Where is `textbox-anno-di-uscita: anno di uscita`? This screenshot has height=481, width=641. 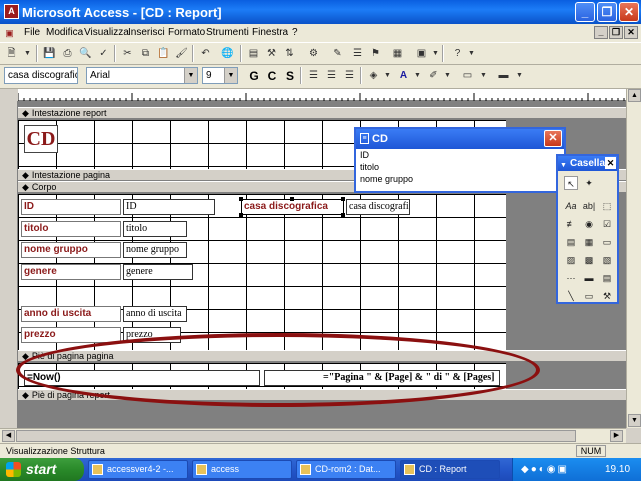 textbox-anno-di-uscita: anno di uscita is located at coordinates (155, 314).